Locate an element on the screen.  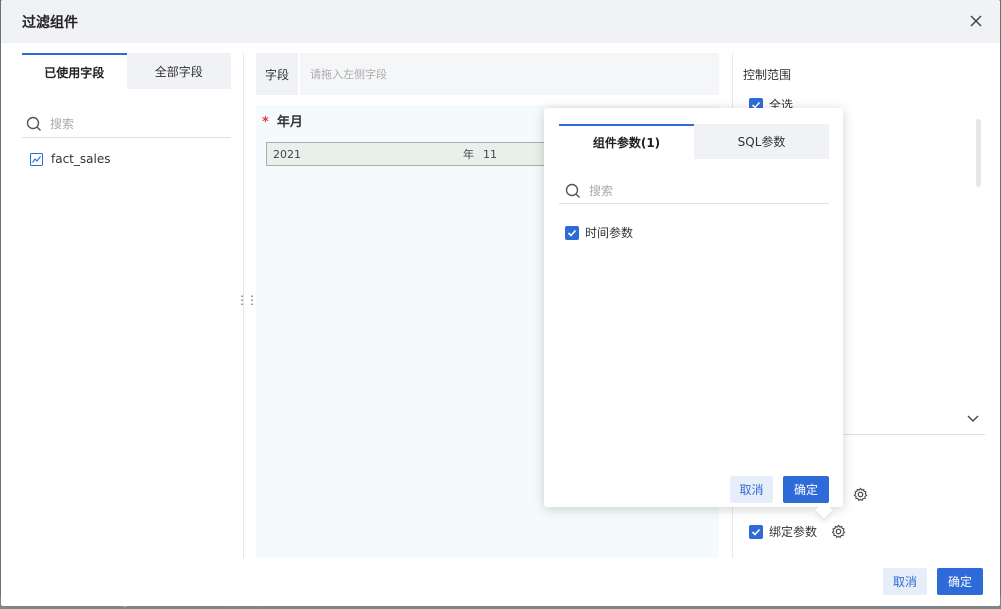
field-item-label: fact_sales is located at coordinates (81, 159).